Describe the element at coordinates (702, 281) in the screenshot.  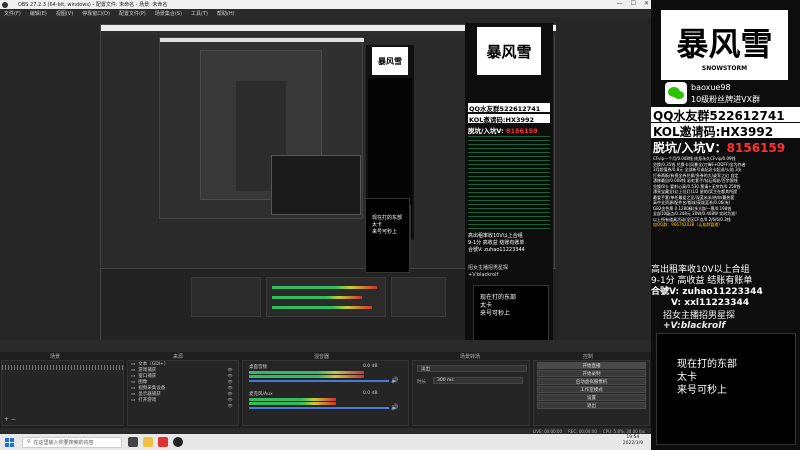
I see `recruit-line-2: 9-1分 高收益 结账有账单` at that location.